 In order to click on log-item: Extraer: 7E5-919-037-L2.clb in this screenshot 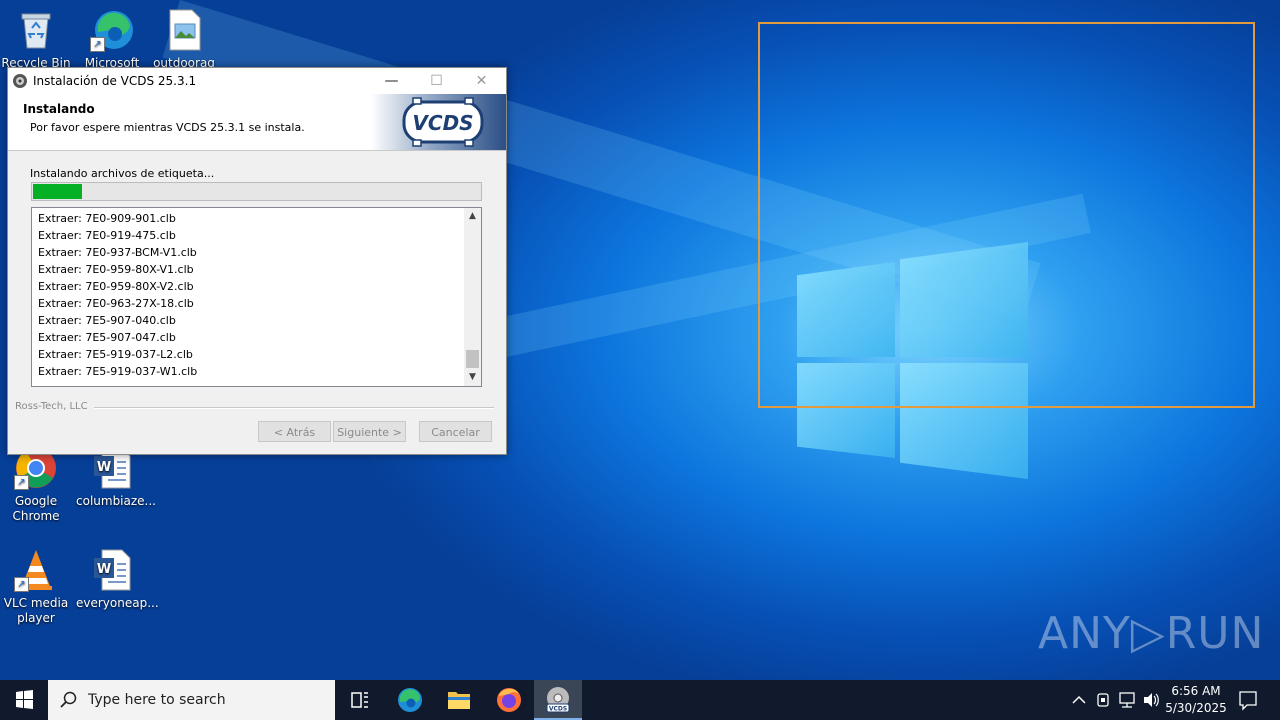, I will do `click(115, 354)`.